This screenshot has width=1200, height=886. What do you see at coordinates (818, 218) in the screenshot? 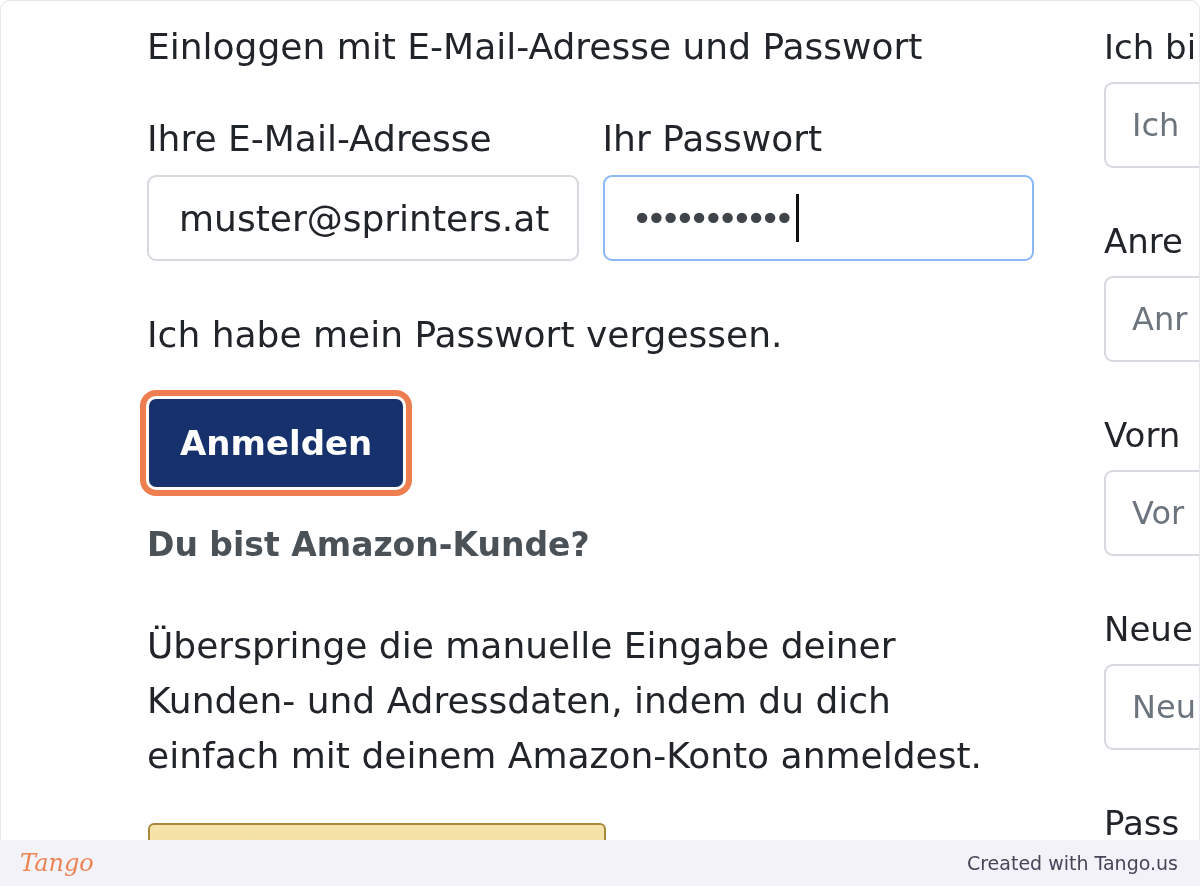
I see `password-field: •••••••••••` at bounding box center [818, 218].